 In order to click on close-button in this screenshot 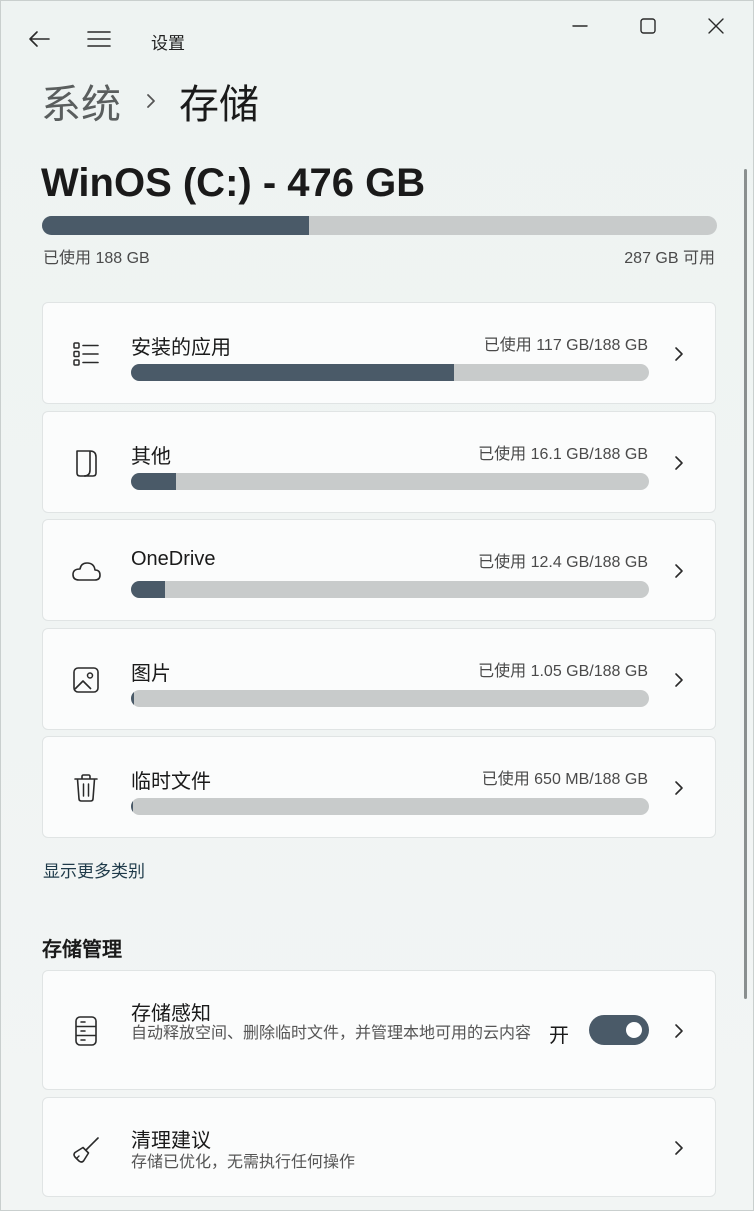, I will do `click(716, 26)`.